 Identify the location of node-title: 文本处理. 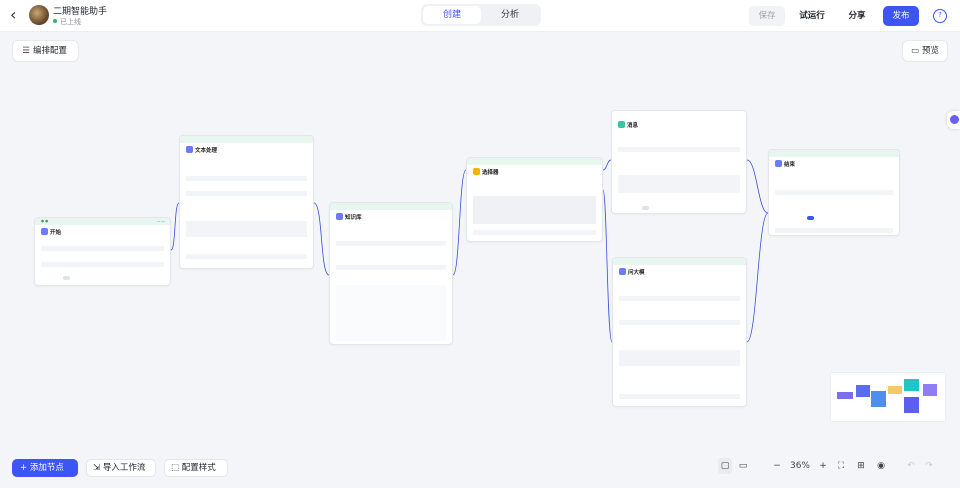
(201, 150).